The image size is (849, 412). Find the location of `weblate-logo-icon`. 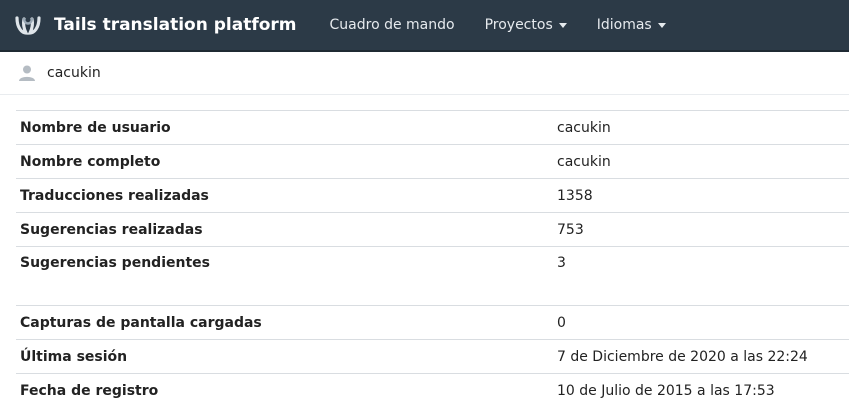

weblate-logo-icon is located at coordinates (28, 25).